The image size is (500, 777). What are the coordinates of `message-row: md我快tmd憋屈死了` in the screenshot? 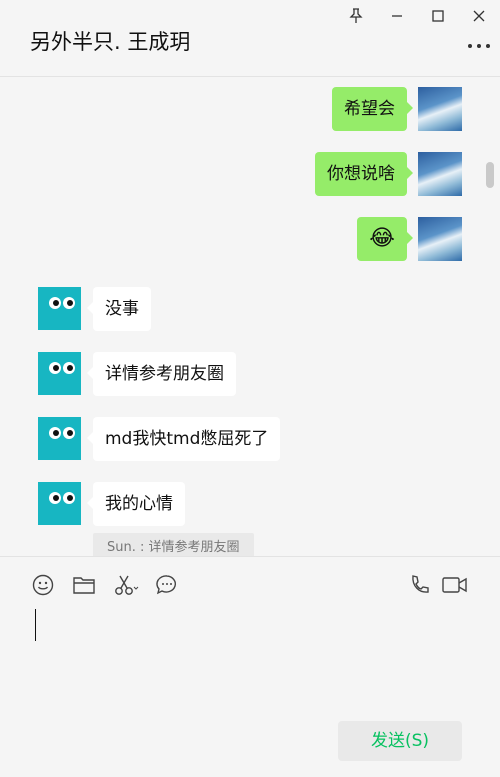 It's located at (250, 439).